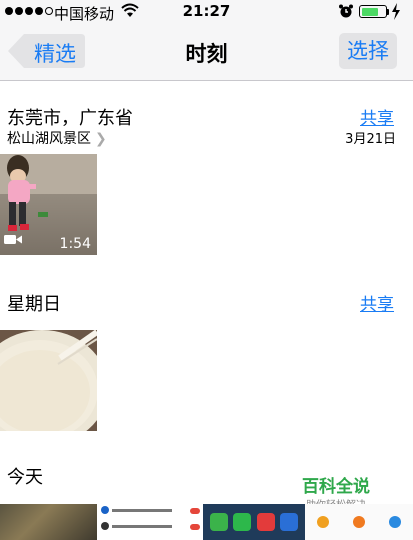  Describe the element at coordinates (373, 11) in the screenshot. I see `battery-icon` at that location.